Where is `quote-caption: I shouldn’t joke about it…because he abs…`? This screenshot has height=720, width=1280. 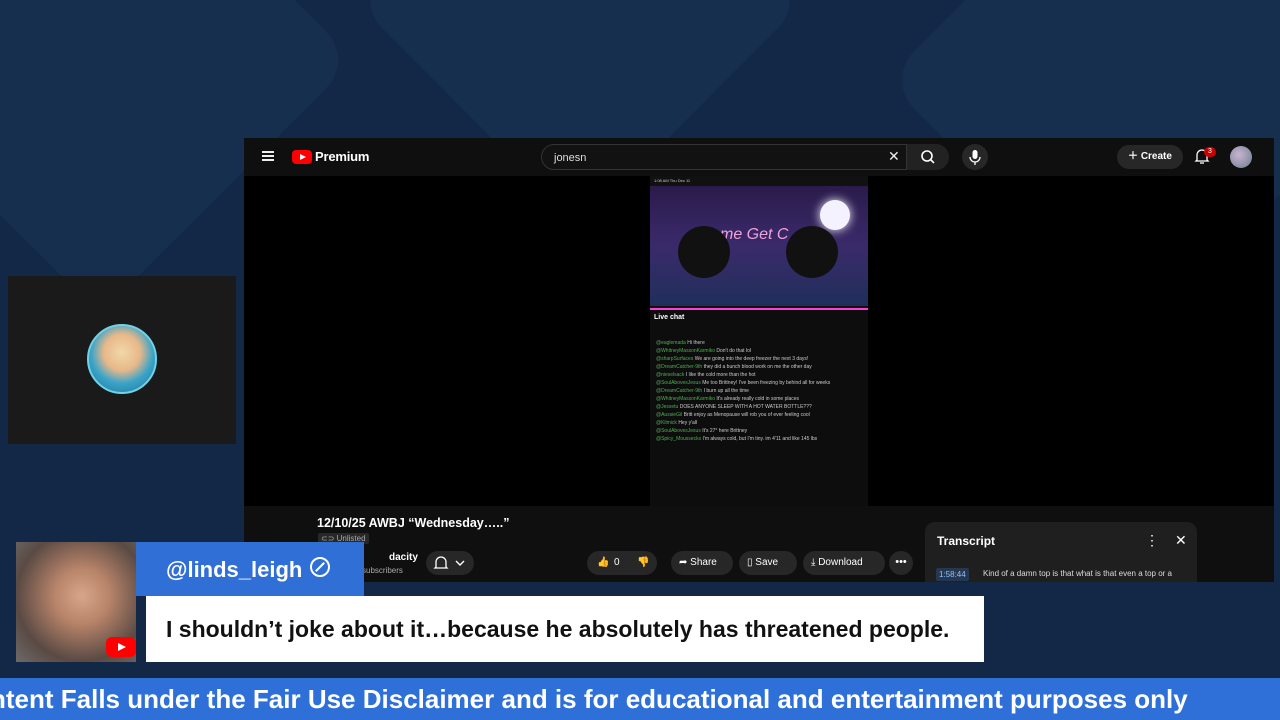
quote-caption: I shouldn’t joke about it…because he abs… is located at coordinates (565, 629).